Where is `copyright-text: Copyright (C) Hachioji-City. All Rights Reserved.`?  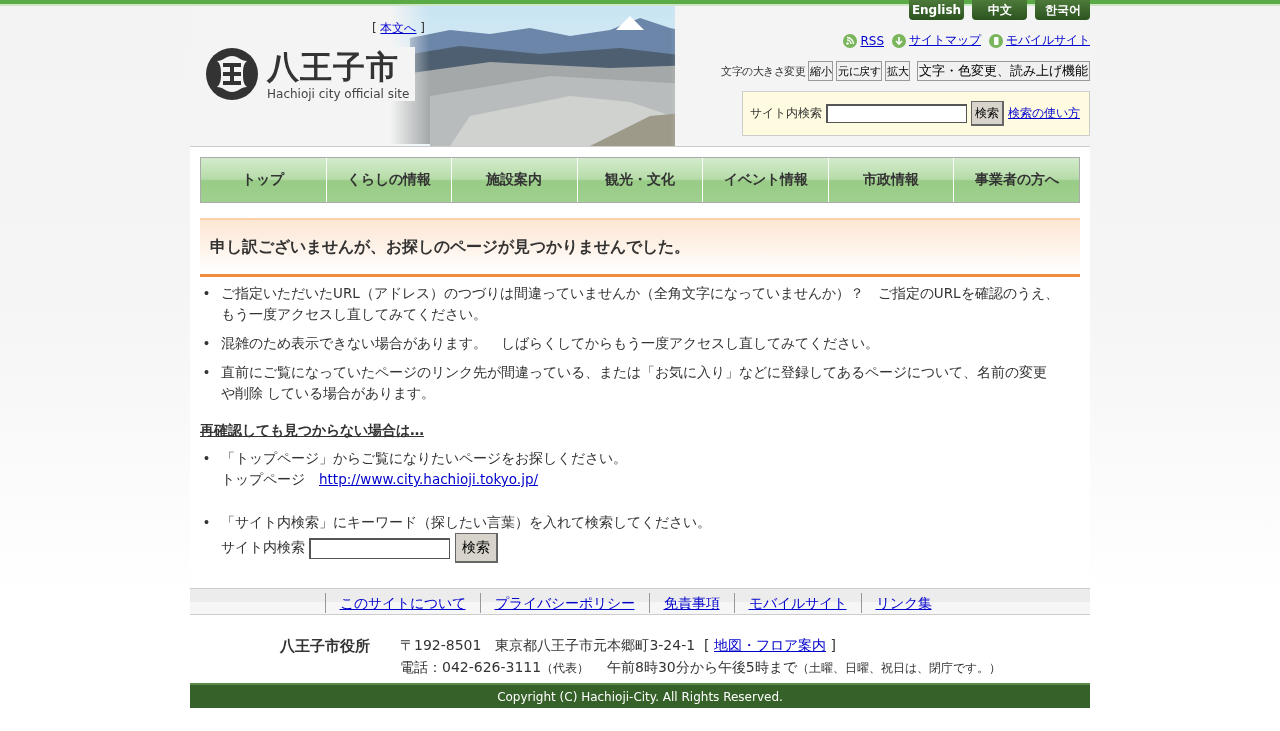
copyright-text: Copyright (C) Hachioji-City. All Rights Reserved. is located at coordinates (640, 695).